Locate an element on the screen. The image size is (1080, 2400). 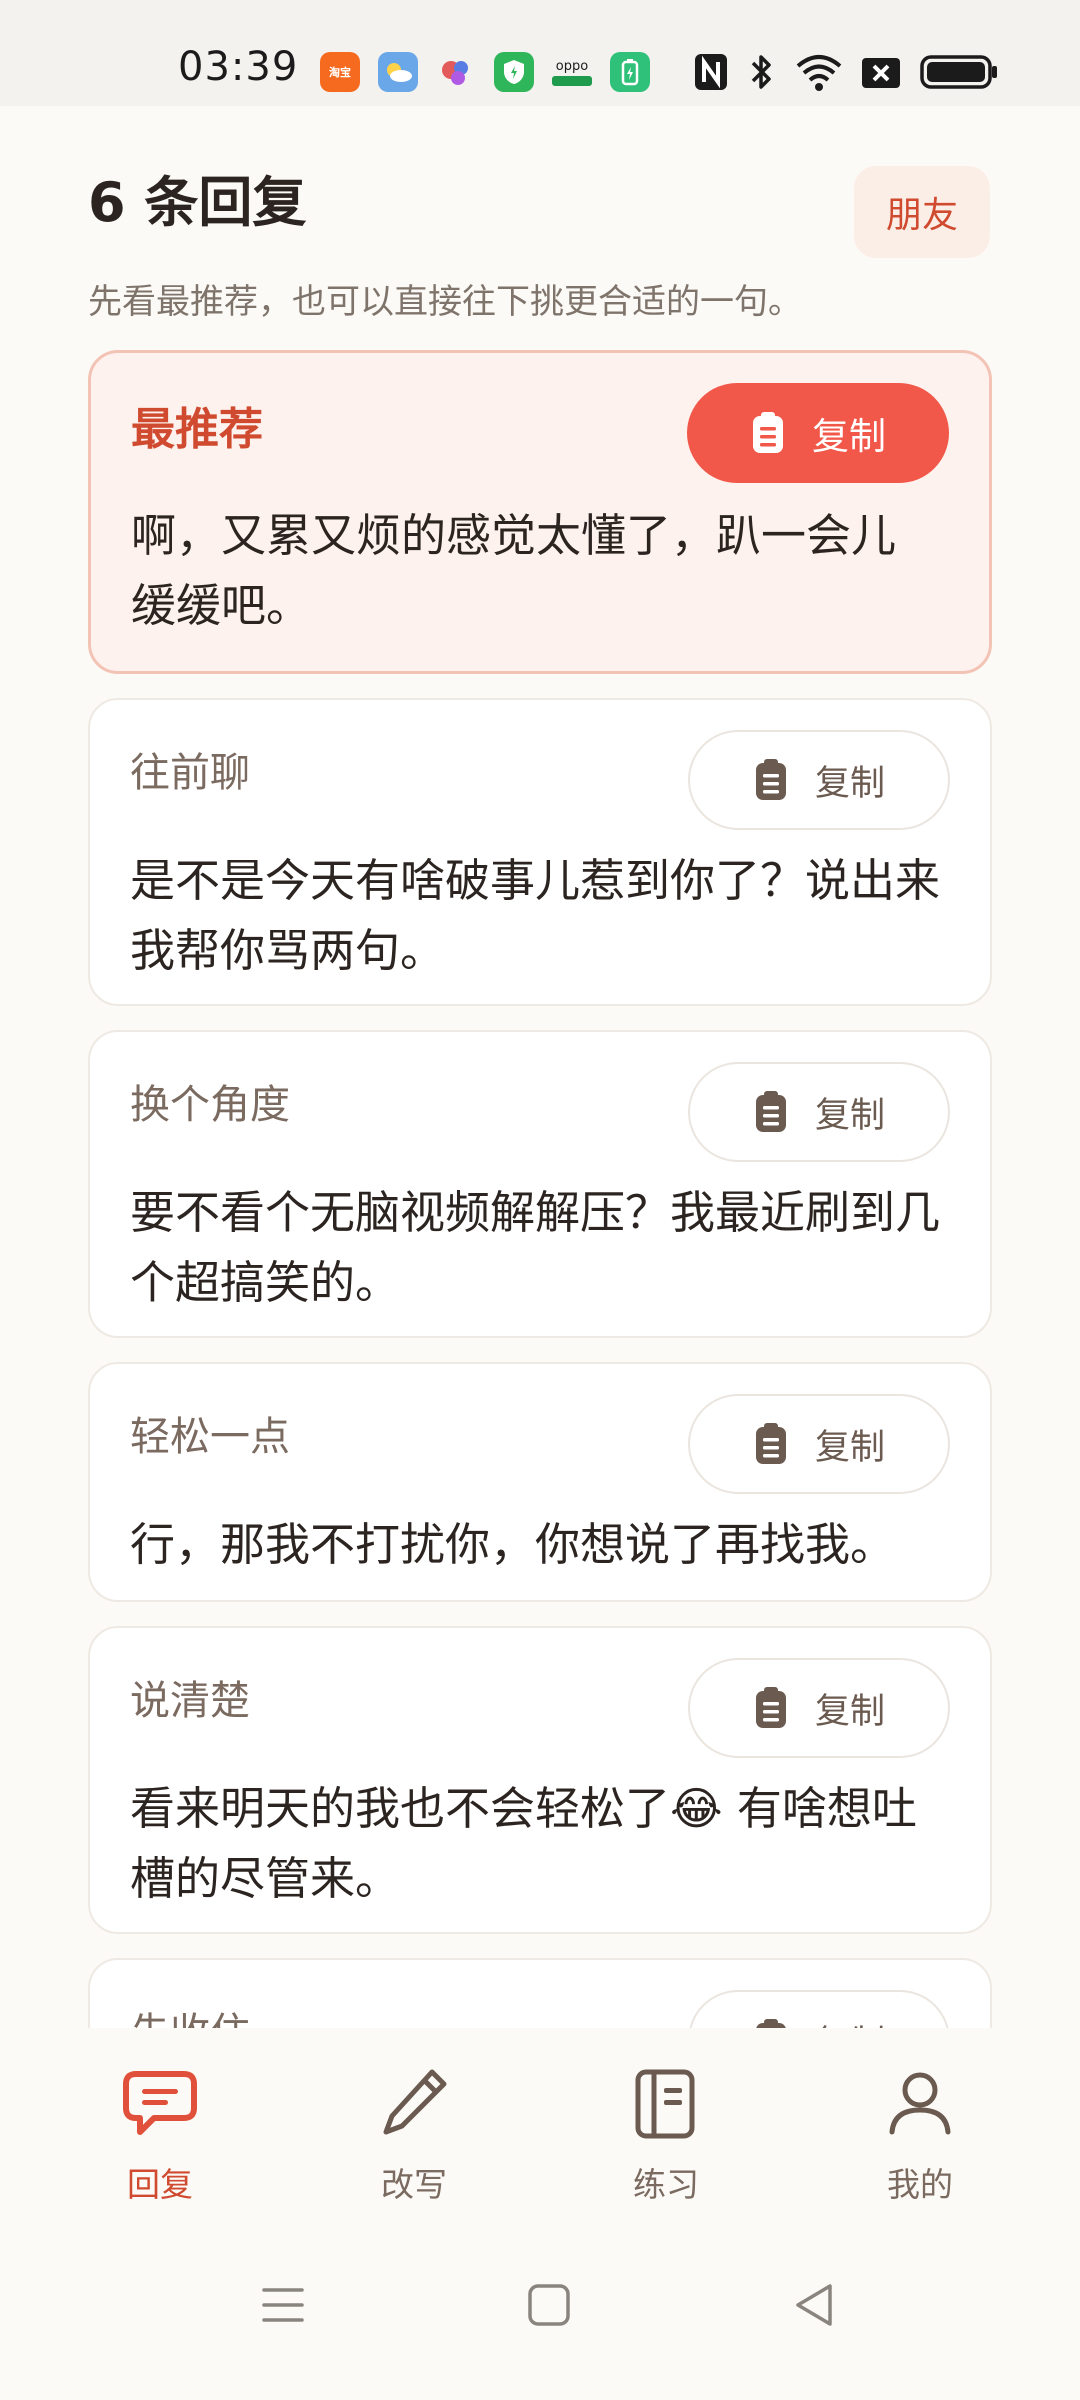
tab-label: 回复 is located at coordinates (160, 2184).